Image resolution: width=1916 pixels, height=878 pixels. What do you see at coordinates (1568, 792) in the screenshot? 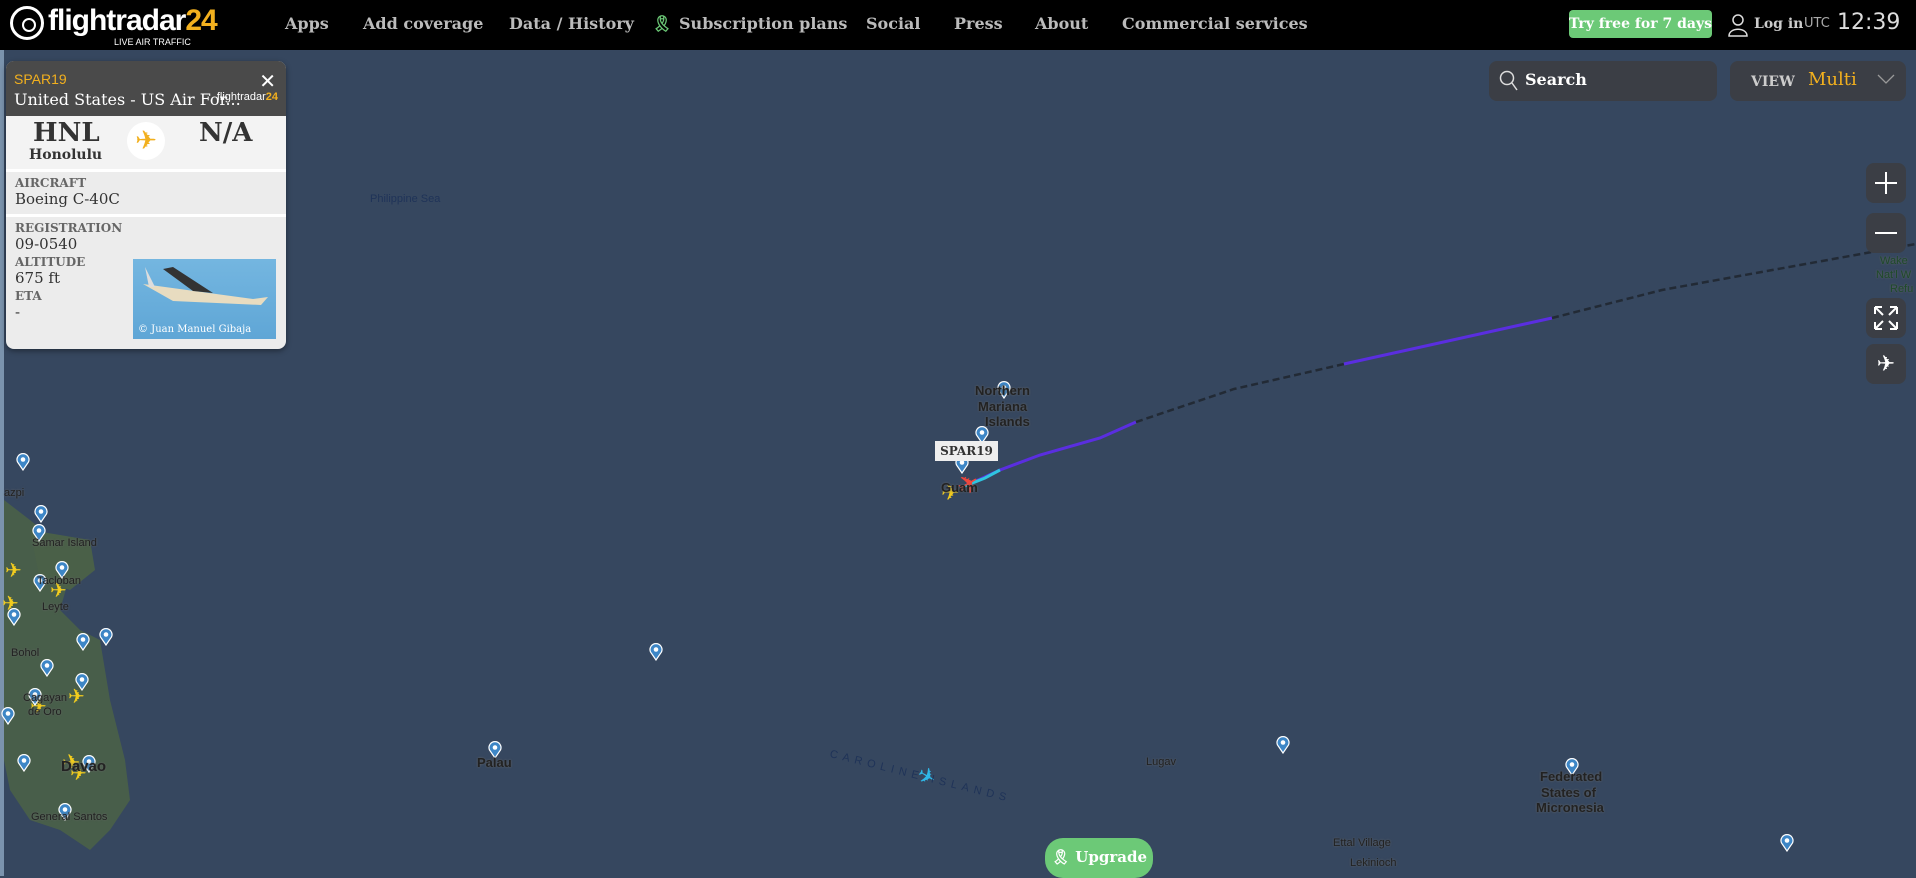
I see `map-label: States of` at bounding box center [1568, 792].